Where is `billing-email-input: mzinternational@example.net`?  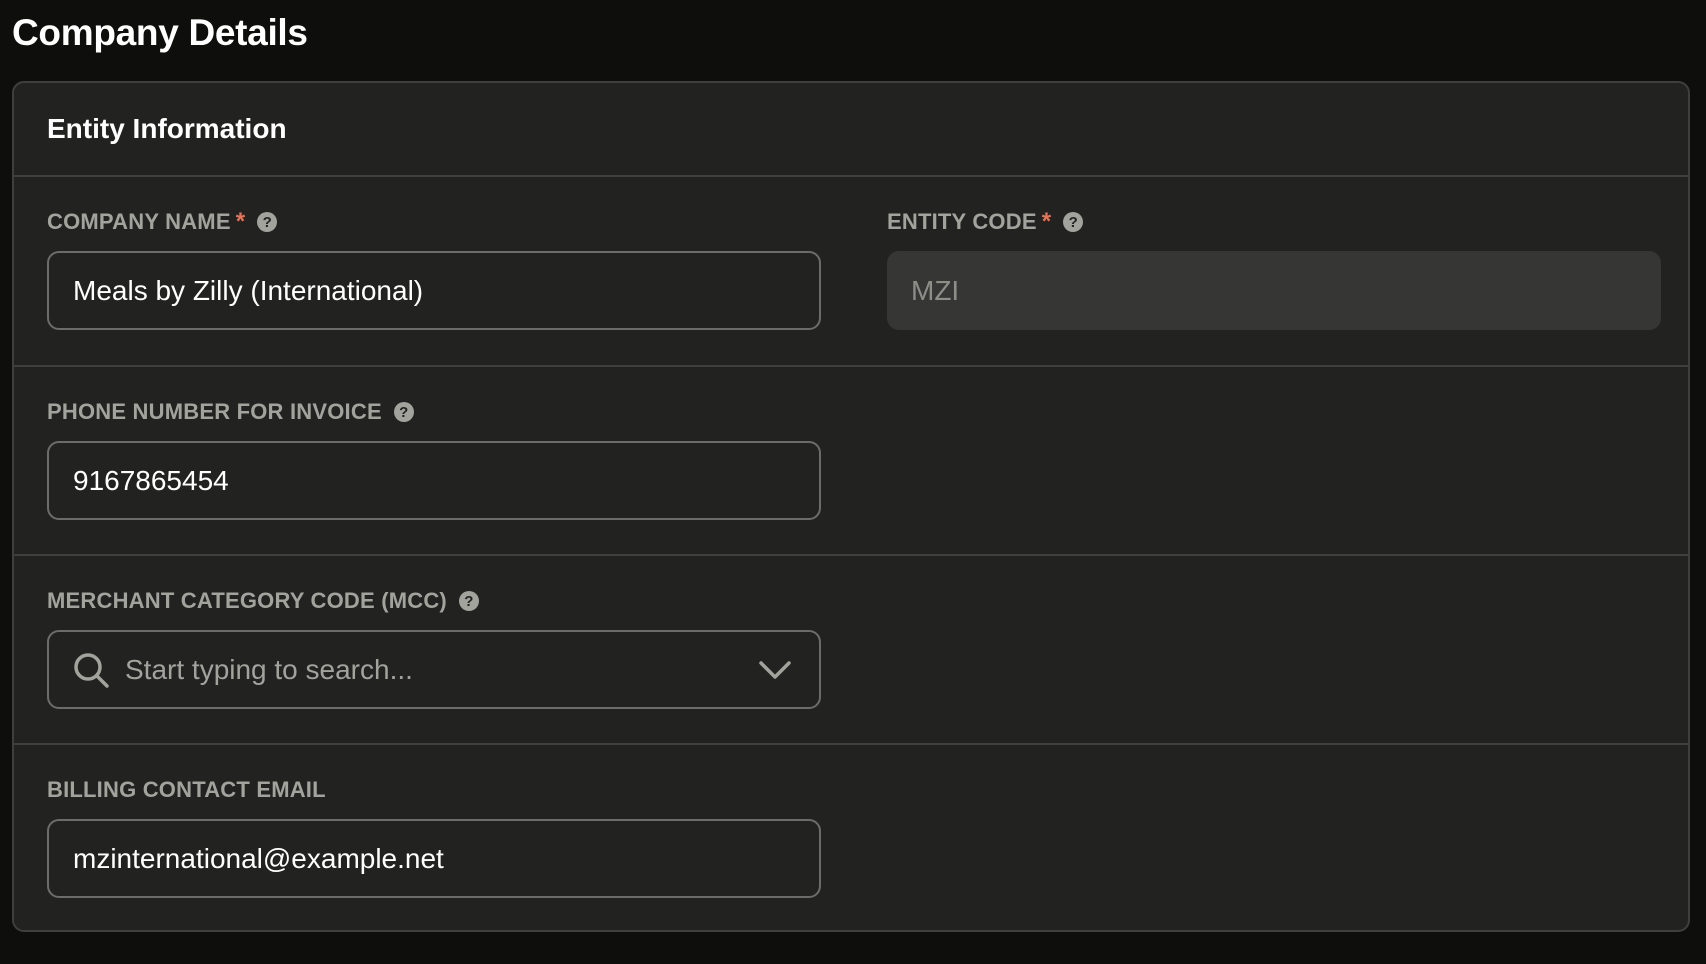
billing-email-input: mzinternational@example.net is located at coordinates (434, 858).